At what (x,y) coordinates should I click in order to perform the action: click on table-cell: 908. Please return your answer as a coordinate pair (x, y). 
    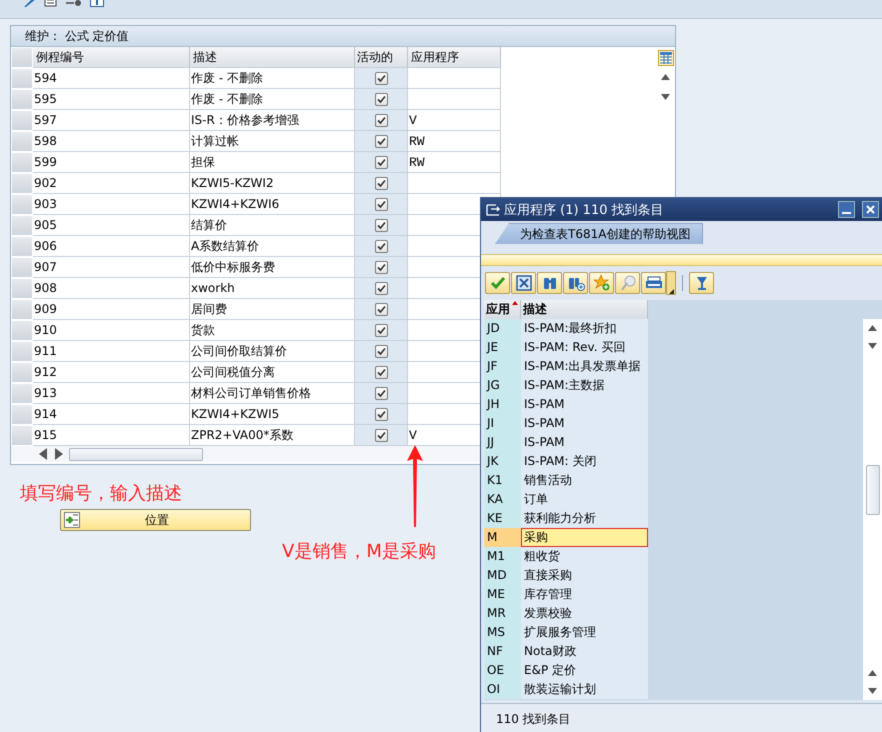
    Looking at the image, I should click on (111, 288).